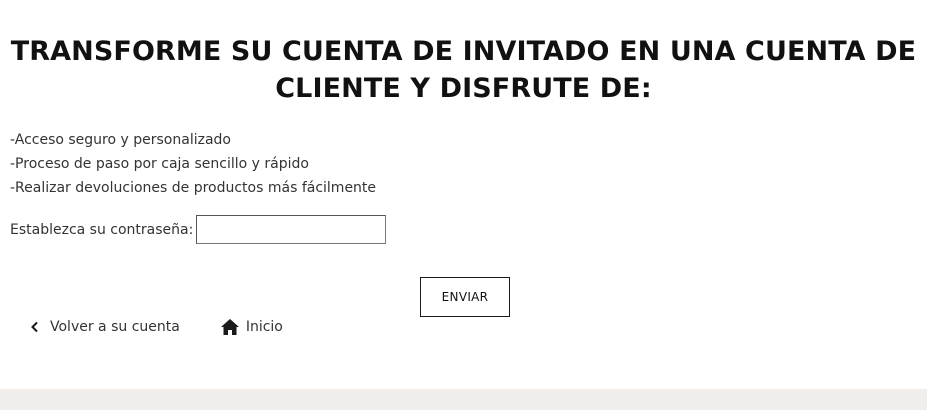  Describe the element at coordinates (463, 88) in the screenshot. I see `page-title-line-2: CLIENTE Y DISFRUTE DE:` at that location.